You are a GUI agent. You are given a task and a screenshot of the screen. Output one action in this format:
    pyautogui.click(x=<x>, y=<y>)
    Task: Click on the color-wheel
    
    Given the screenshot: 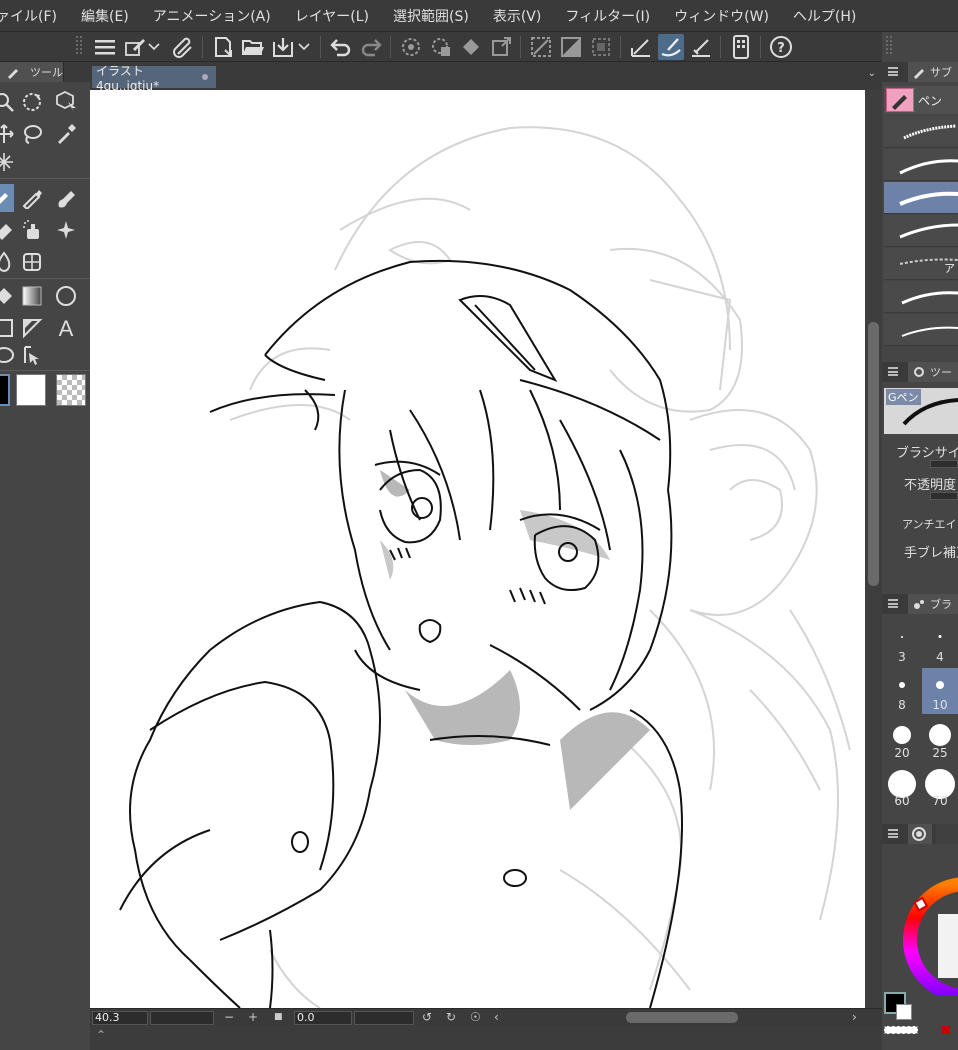 What is the action you would take?
    pyautogui.click(x=921, y=921)
    